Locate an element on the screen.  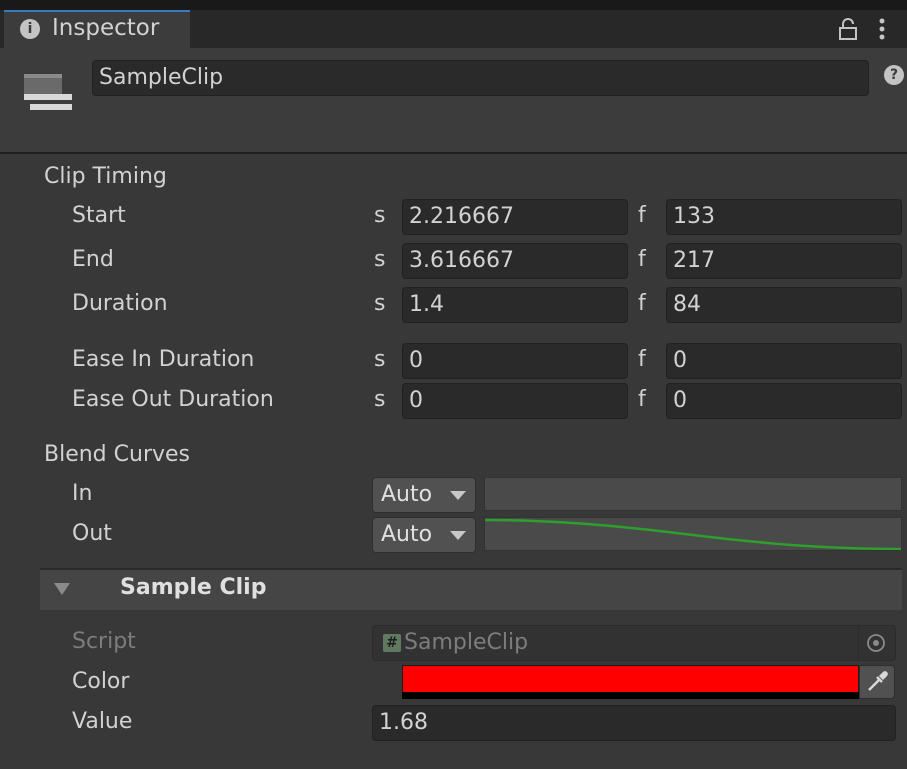
blend-out-curve is located at coordinates (693, 534).